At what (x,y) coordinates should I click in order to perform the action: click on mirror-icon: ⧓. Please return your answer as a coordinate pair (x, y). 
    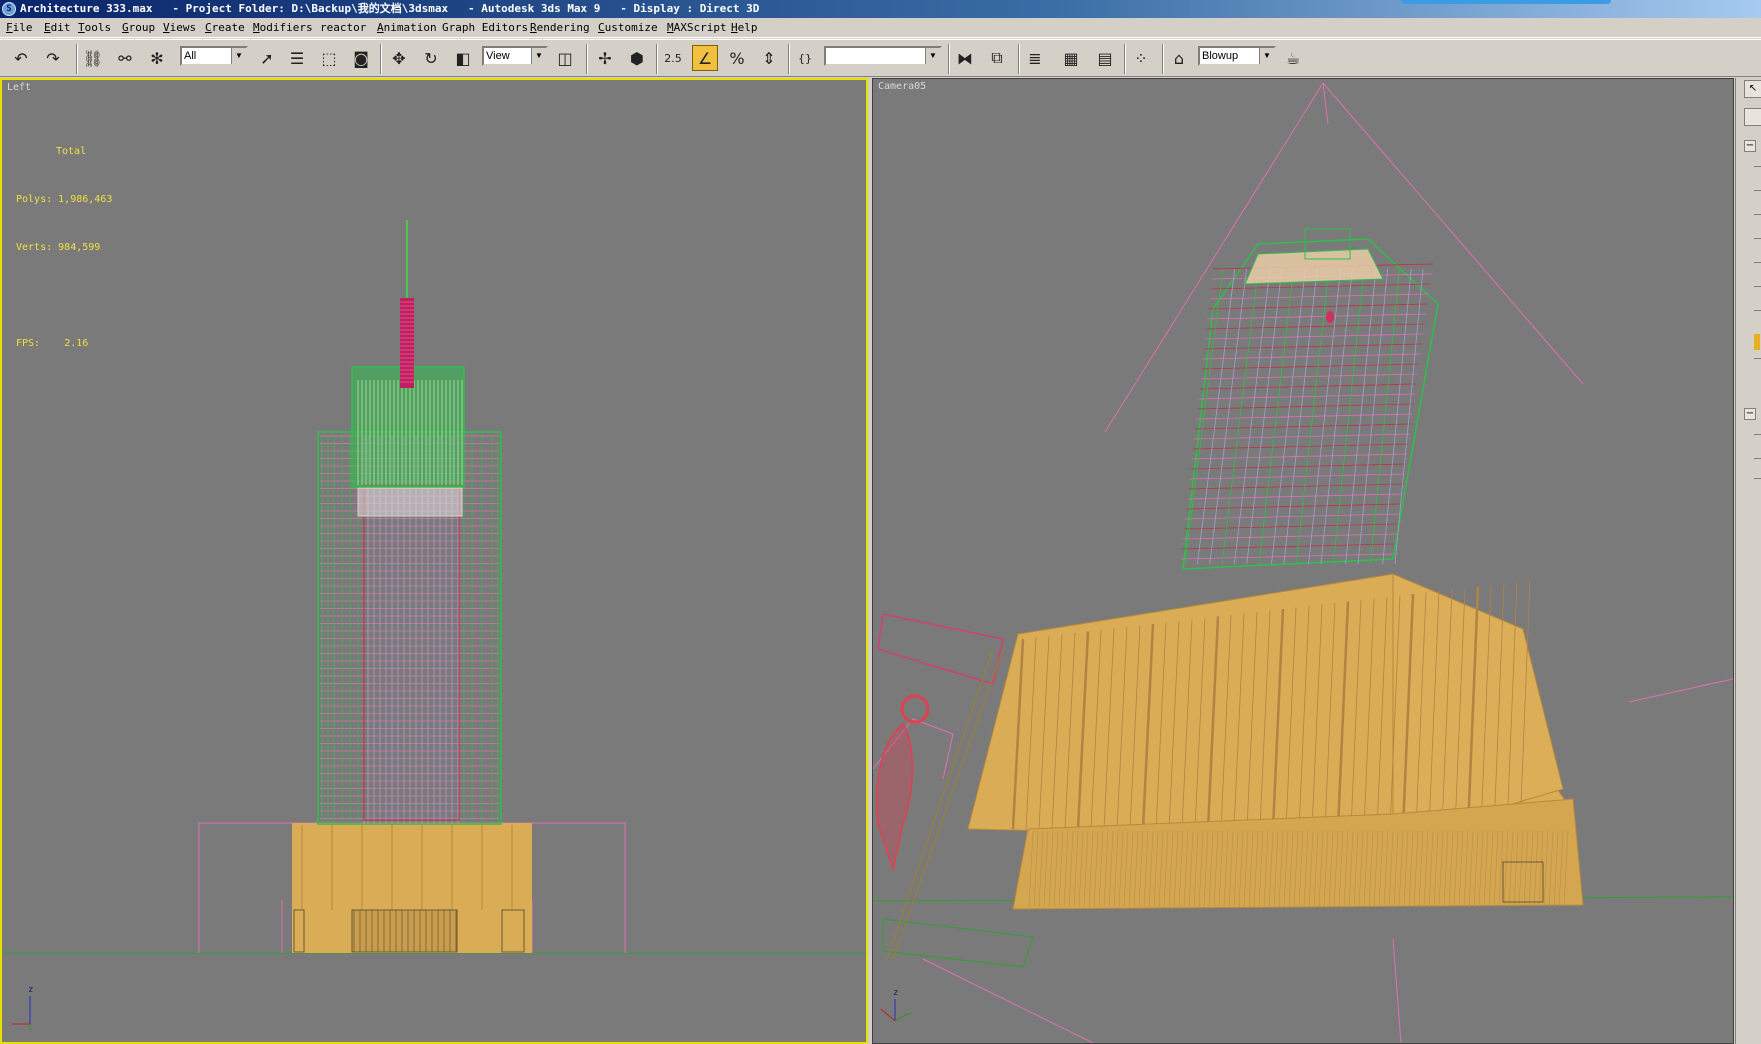
    Looking at the image, I should click on (965, 58).